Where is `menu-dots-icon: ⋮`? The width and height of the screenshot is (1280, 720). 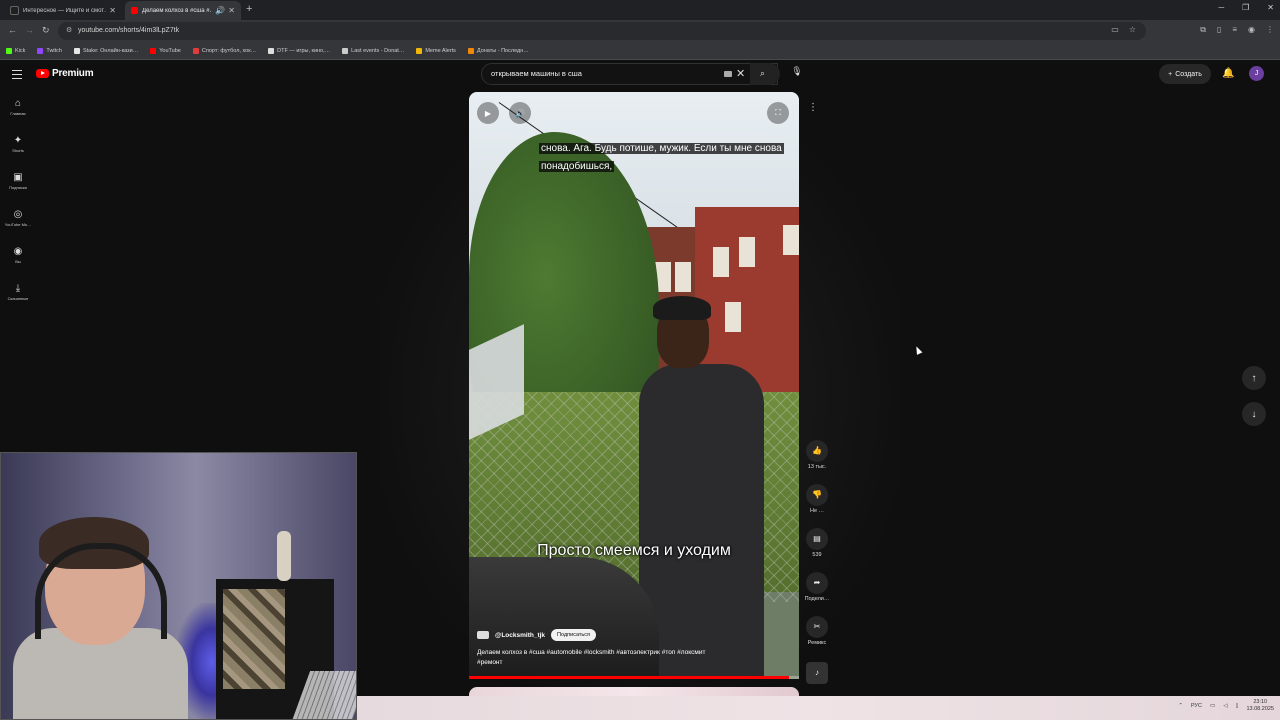
menu-dots-icon: ⋮ is located at coordinates (1270, 30).